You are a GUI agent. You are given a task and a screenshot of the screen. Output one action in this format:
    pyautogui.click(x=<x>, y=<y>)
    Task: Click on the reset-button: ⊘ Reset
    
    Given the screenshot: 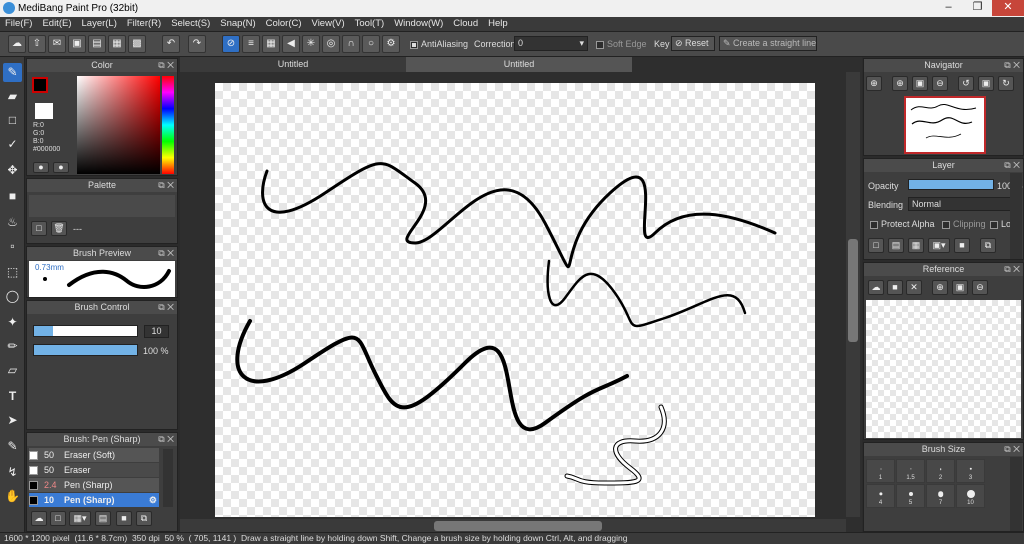 What is the action you would take?
    pyautogui.click(x=693, y=43)
    